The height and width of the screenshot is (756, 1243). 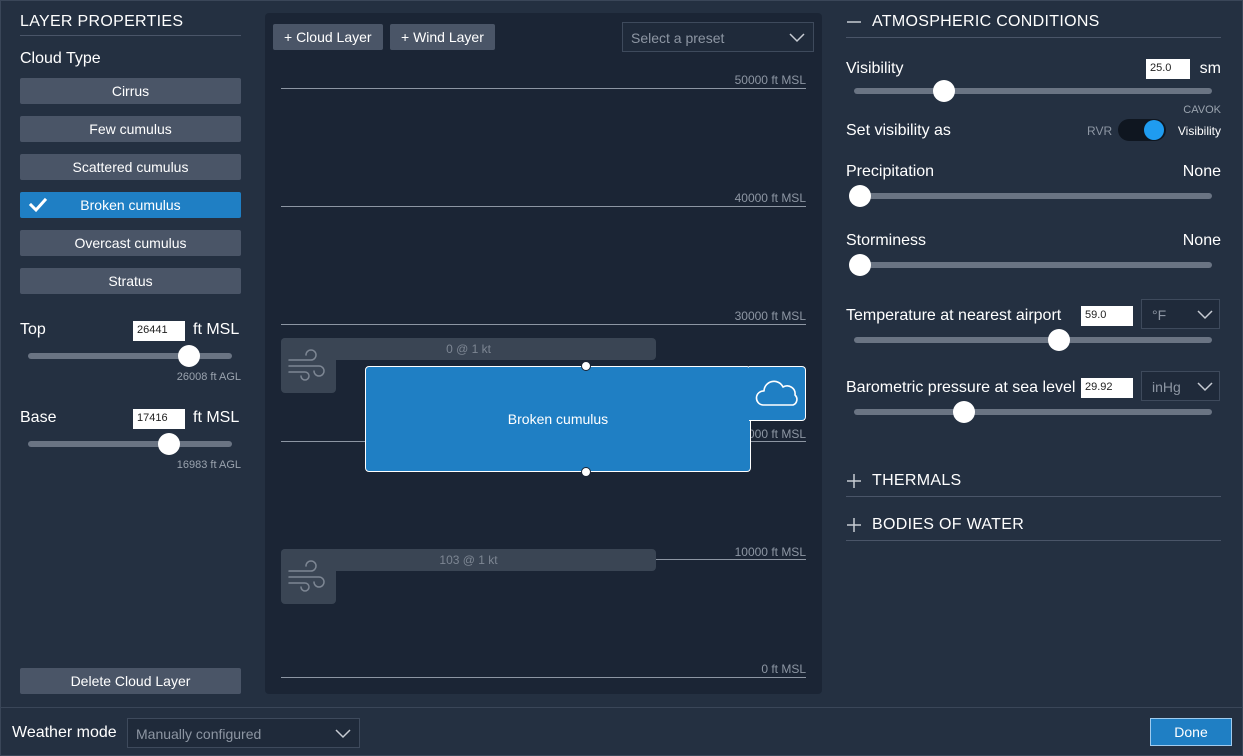 I want to click on temperature-label: Temperature at nearest airport, so click(x=954, y=315).